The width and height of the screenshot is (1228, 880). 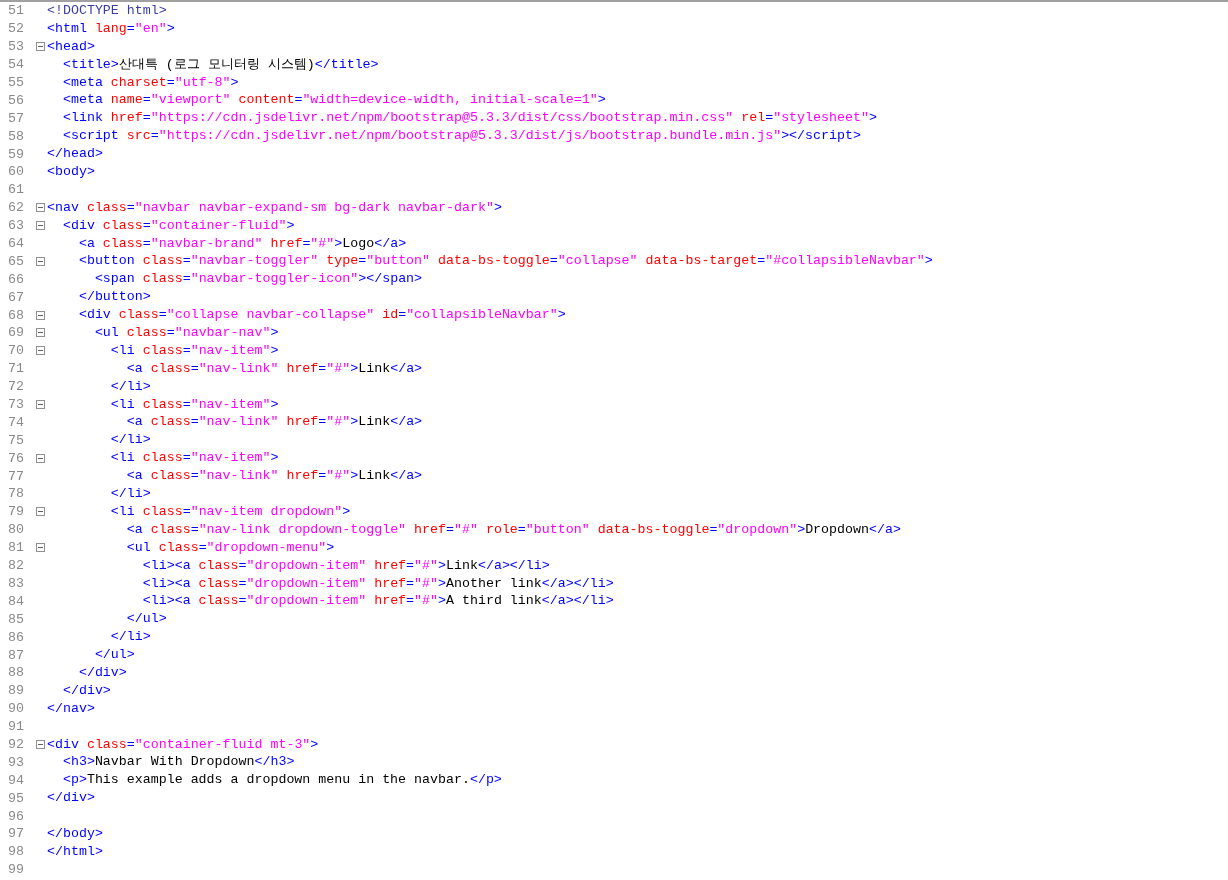 What do you see at coordinates (16, 172) in the screenshot?
I see `line-number: 60` at bounding box center [16, 172].